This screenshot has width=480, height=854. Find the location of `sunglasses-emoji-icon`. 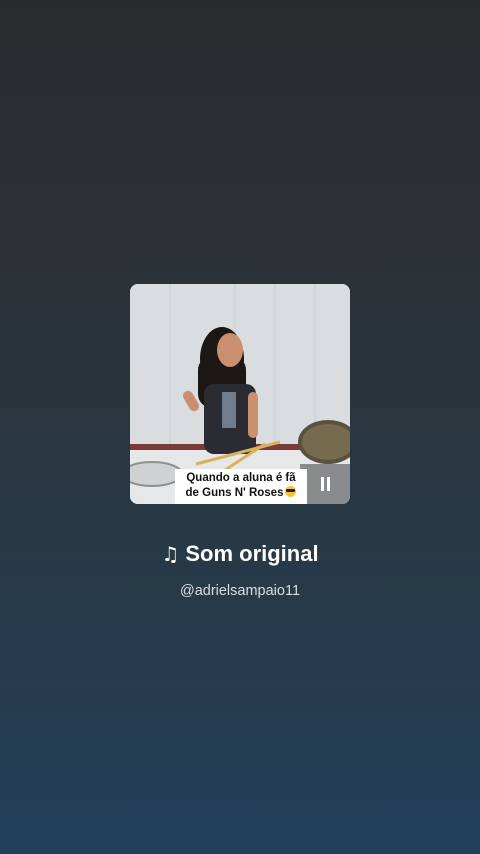

sunglasses-emoji-icon is located at coordinates (291, 491).